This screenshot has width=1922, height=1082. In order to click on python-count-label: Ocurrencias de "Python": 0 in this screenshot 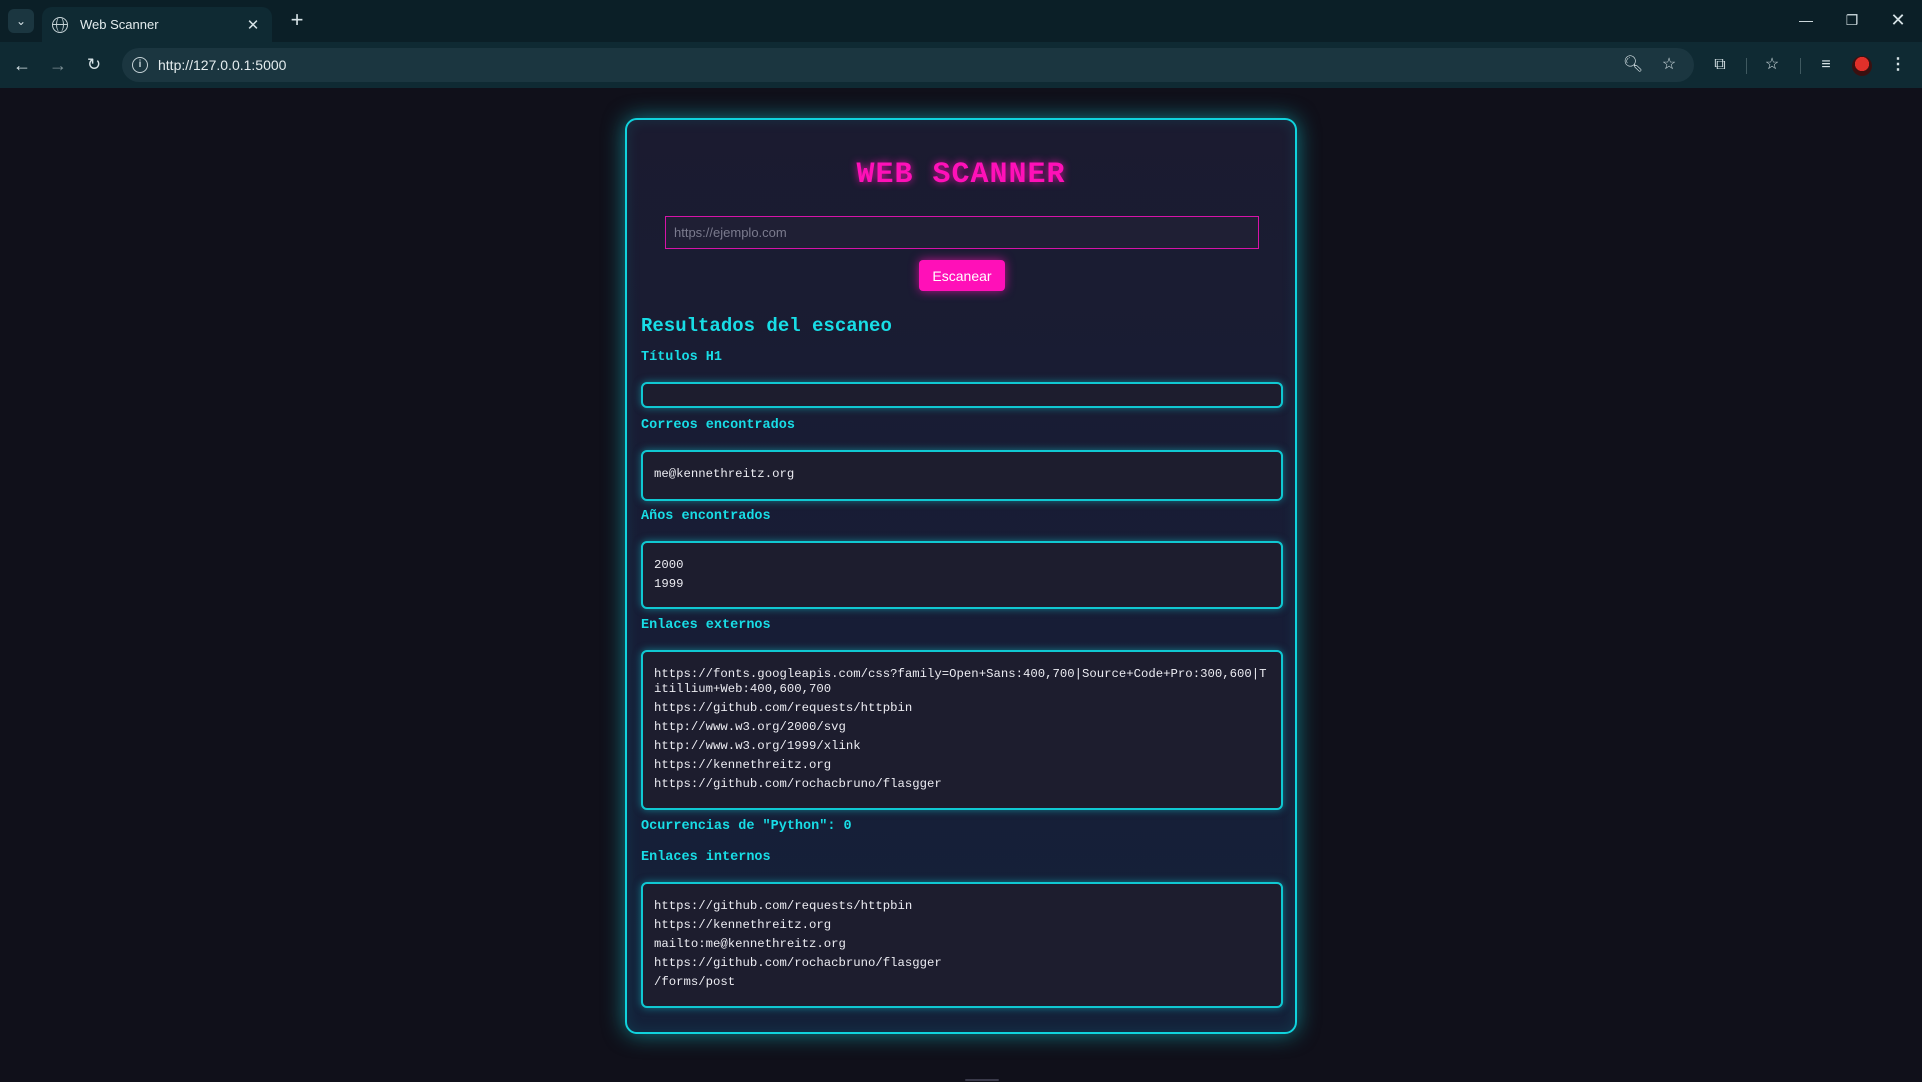, I will do `click(746, 826)`.